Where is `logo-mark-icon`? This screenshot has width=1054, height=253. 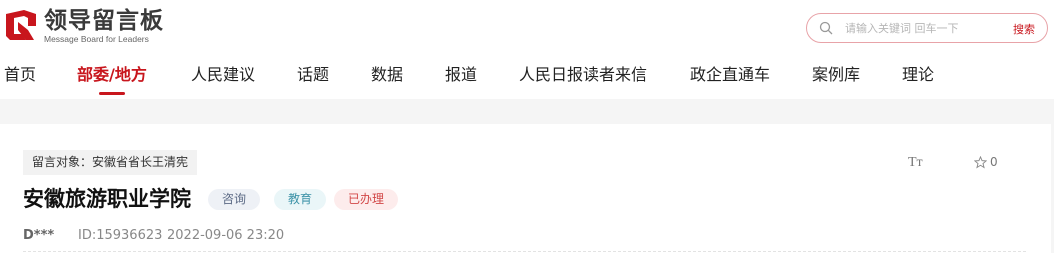
logo-mark-icon is located at coordinates (21, 25).